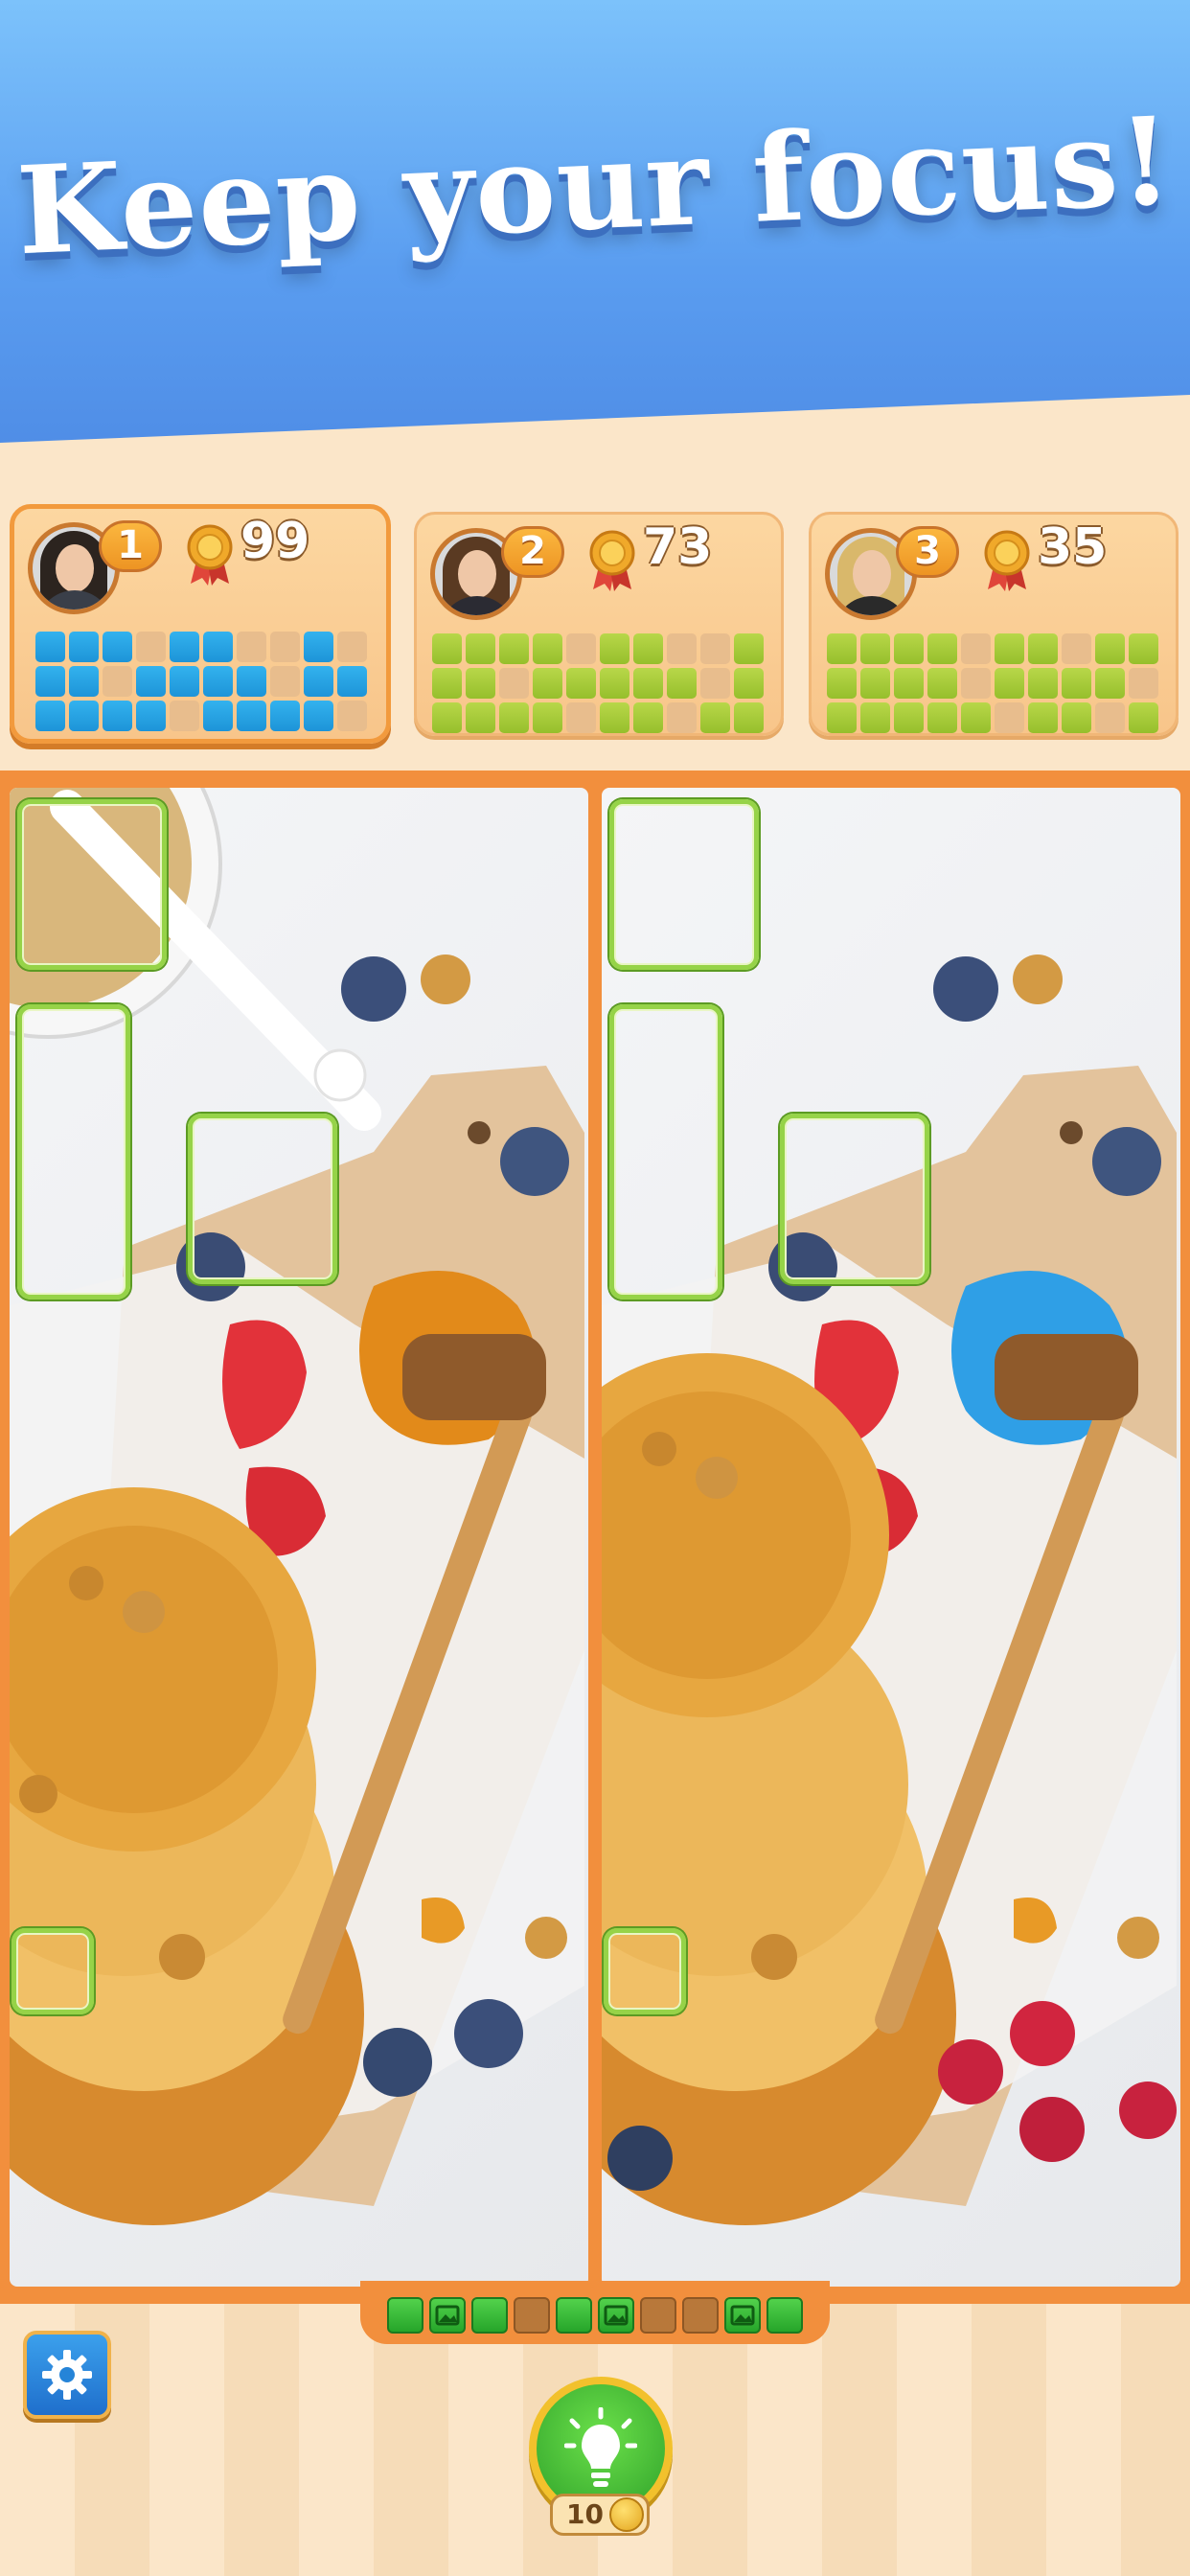 This screenshot has height=2576, width=1190. What do you see at coordinates (928, 552) in the screenshot?
I see `rank-badge: 3` at bounding box center [928, 552].